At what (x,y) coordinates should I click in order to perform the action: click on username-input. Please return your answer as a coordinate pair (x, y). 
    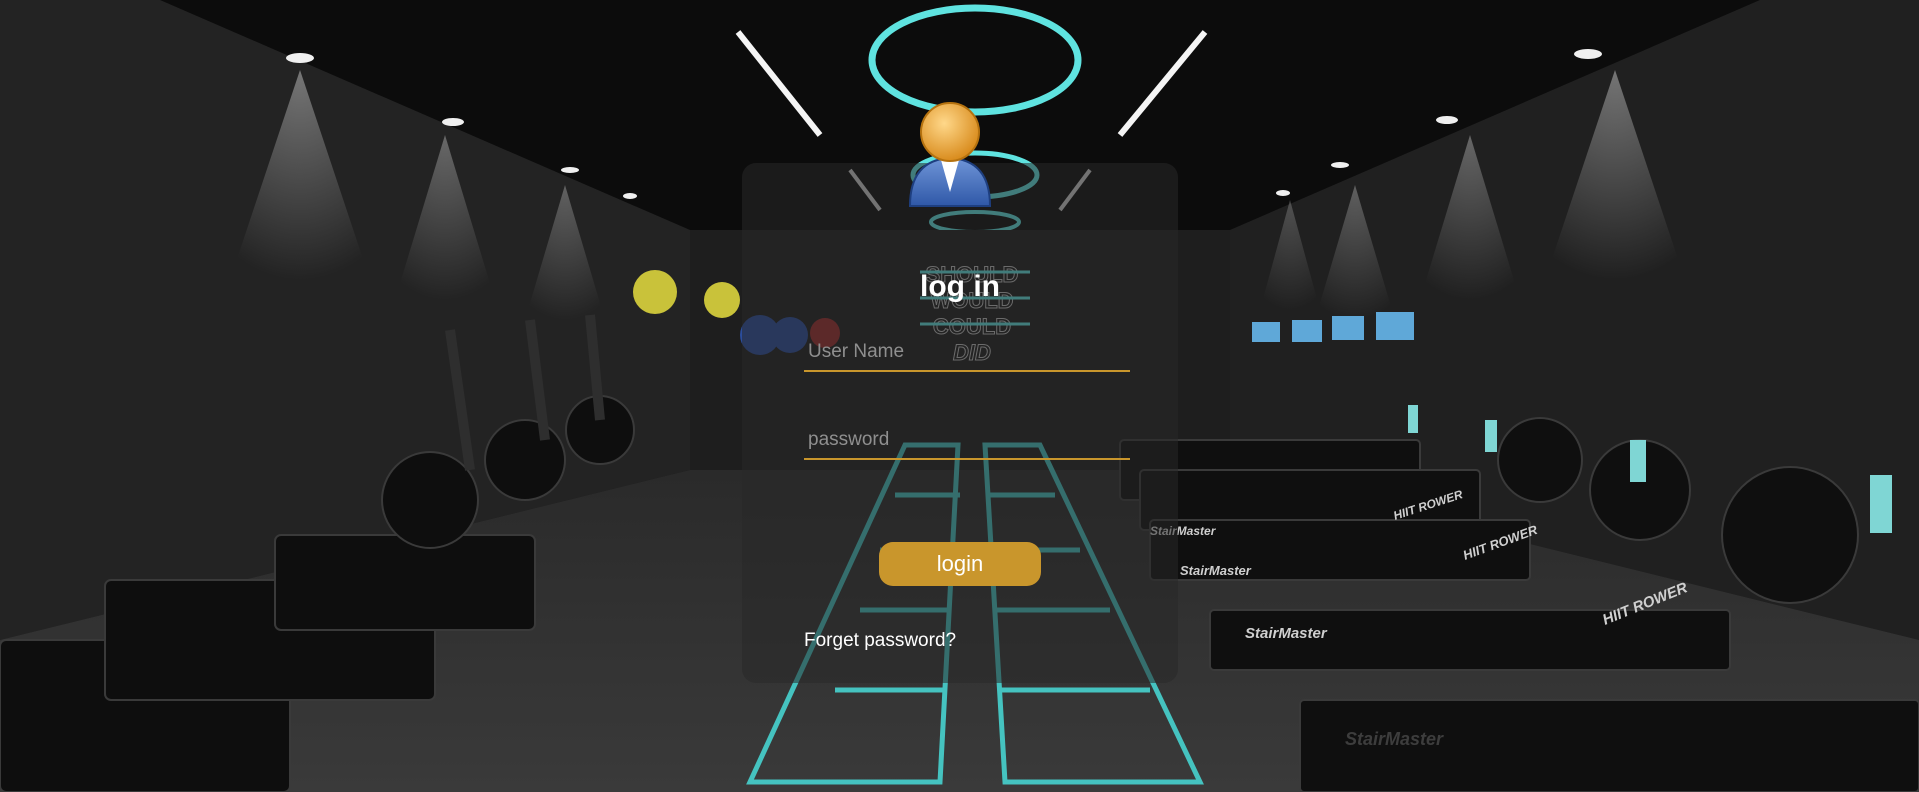
    Looking at the image, I should click on (967, 352).